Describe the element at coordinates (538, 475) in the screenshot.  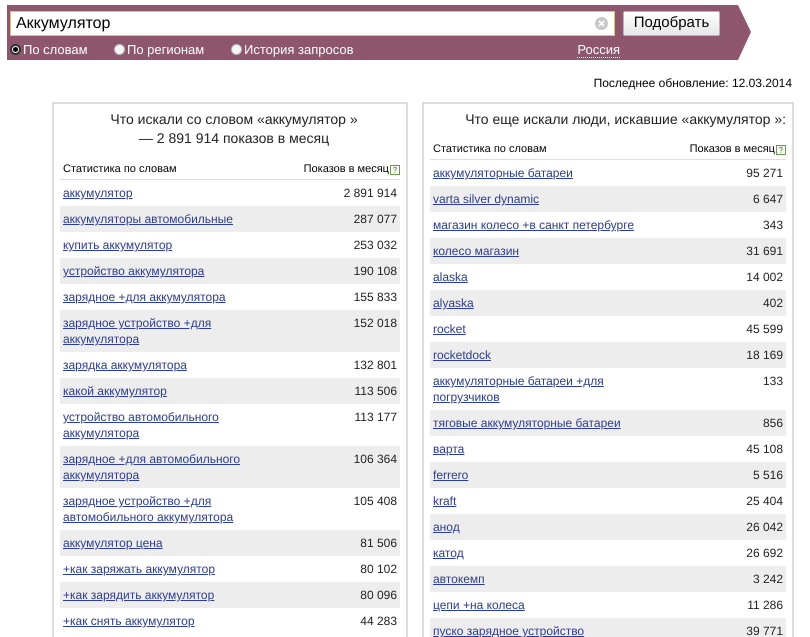
I see `keyword-link: ferrero` at that location.